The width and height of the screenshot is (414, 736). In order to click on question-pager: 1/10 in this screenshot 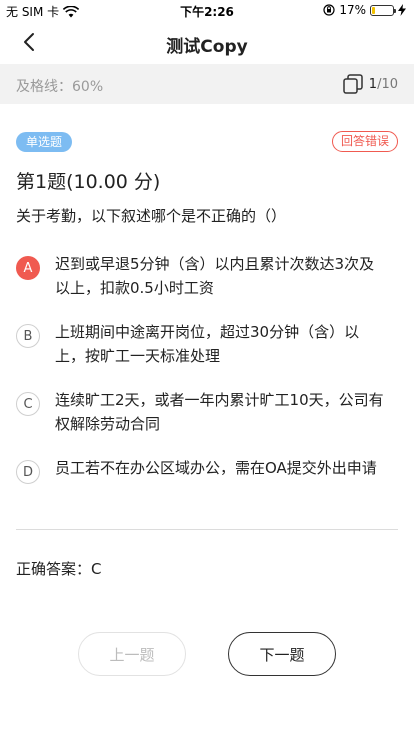, I will do `click(370, 84)`.